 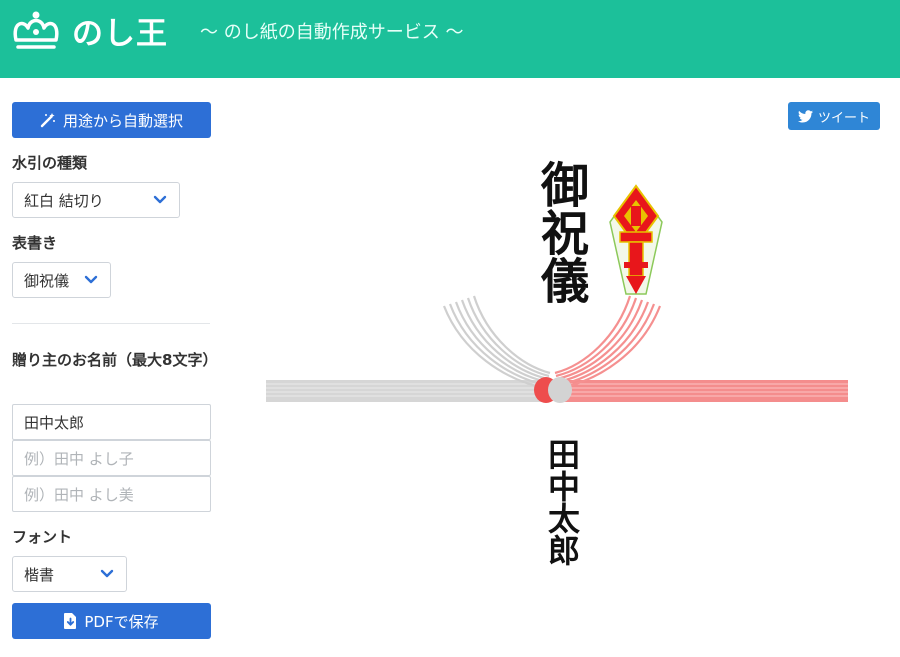 What do you see at coordinates (704, 391) in the screenshot?
I see `mizuhiki-red-band` at bounding box center [704, 391].